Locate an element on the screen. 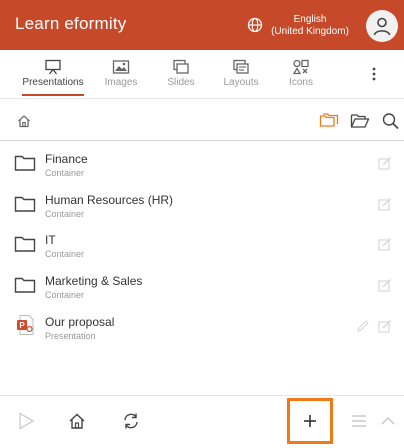  navigation-toolbar is located at coordinates (202, 120).